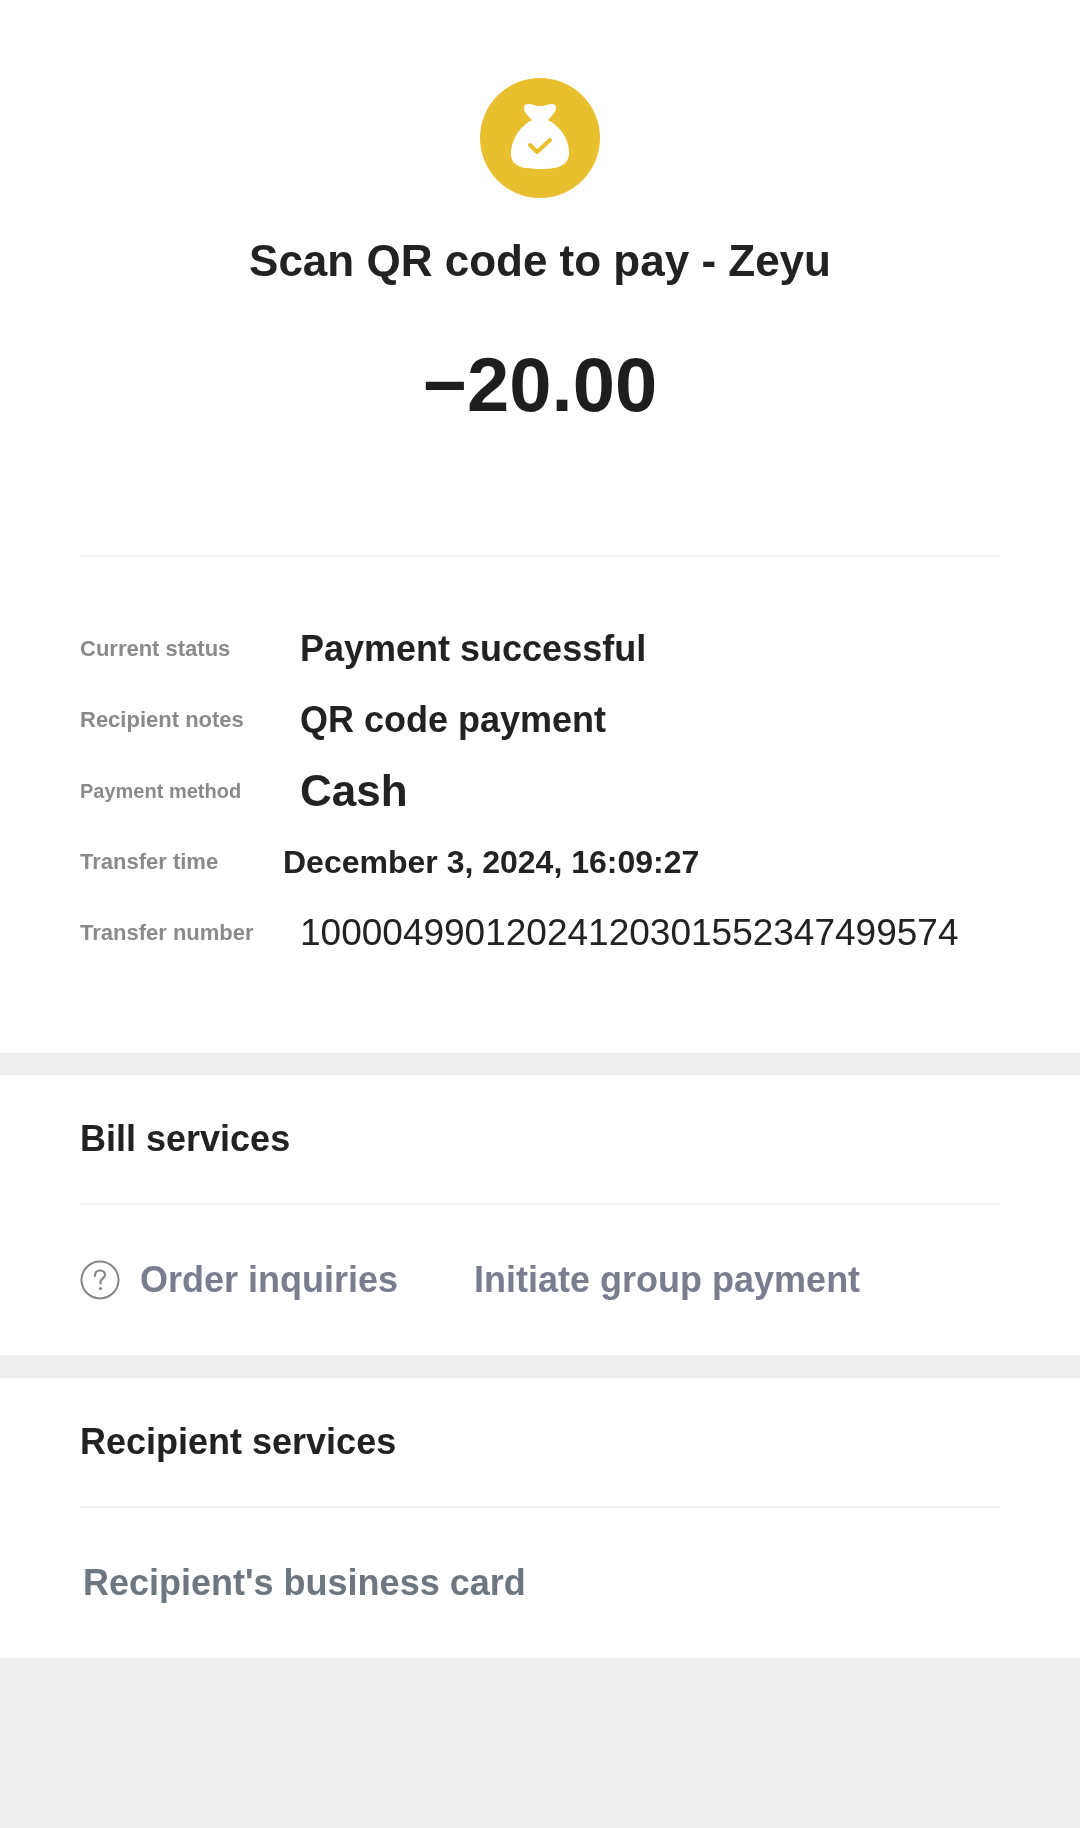 The image size is (1080, 1828). Describe the element at coordinates (473, 648) in the screenshot. I see `detail-value: Payment successful` at that location.